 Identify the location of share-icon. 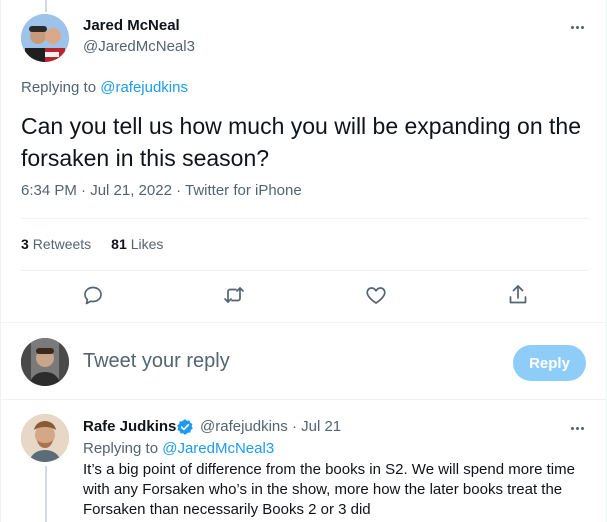
(518, 295).